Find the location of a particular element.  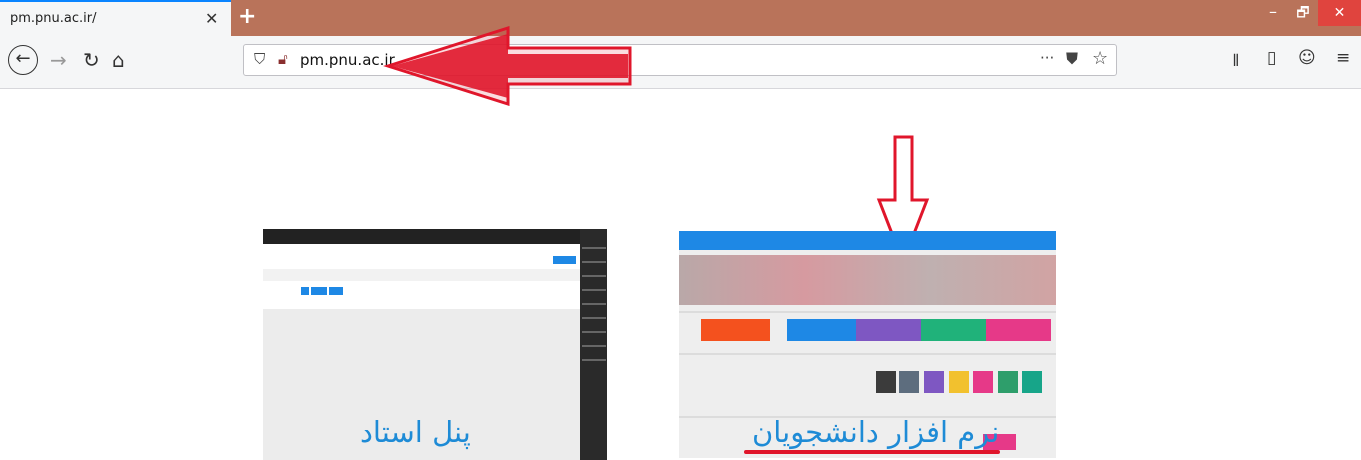

profile-banner is located at coordinates (867, 280).